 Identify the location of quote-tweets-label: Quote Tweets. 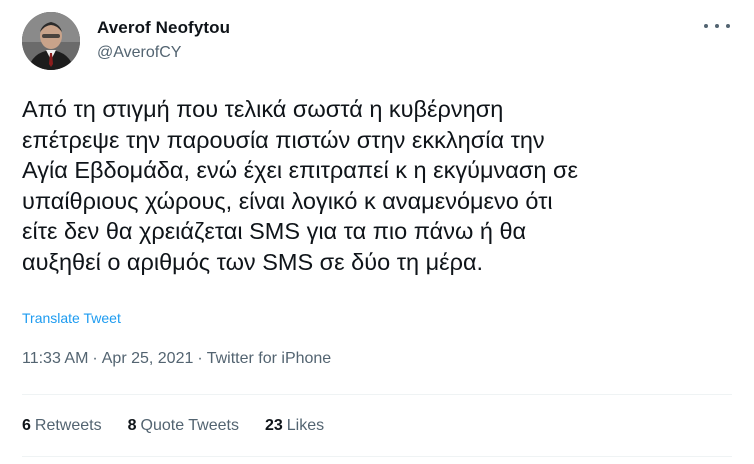
(189, 425).